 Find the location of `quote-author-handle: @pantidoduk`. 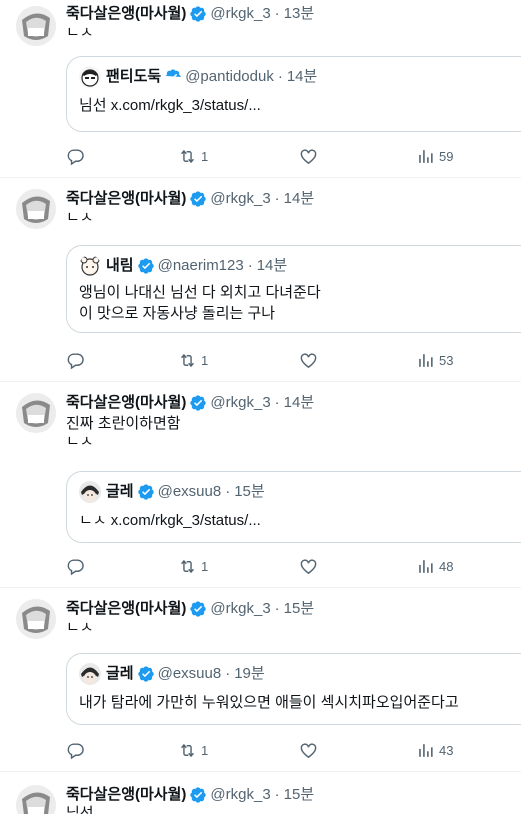

quote-author-handle: @pantidoduk is located at coordinates (229, 76).